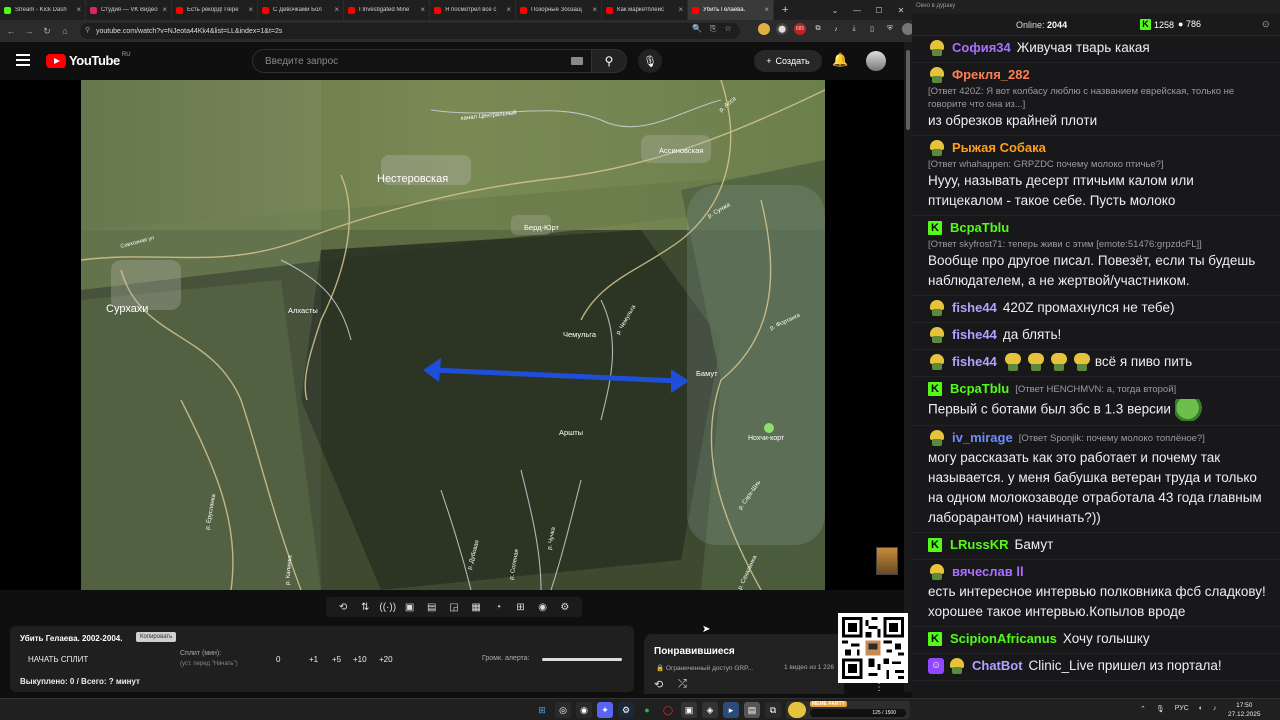 This screenshot has width=1280, height=720. I want to click on app-icon: ◈, so click(710, 710).